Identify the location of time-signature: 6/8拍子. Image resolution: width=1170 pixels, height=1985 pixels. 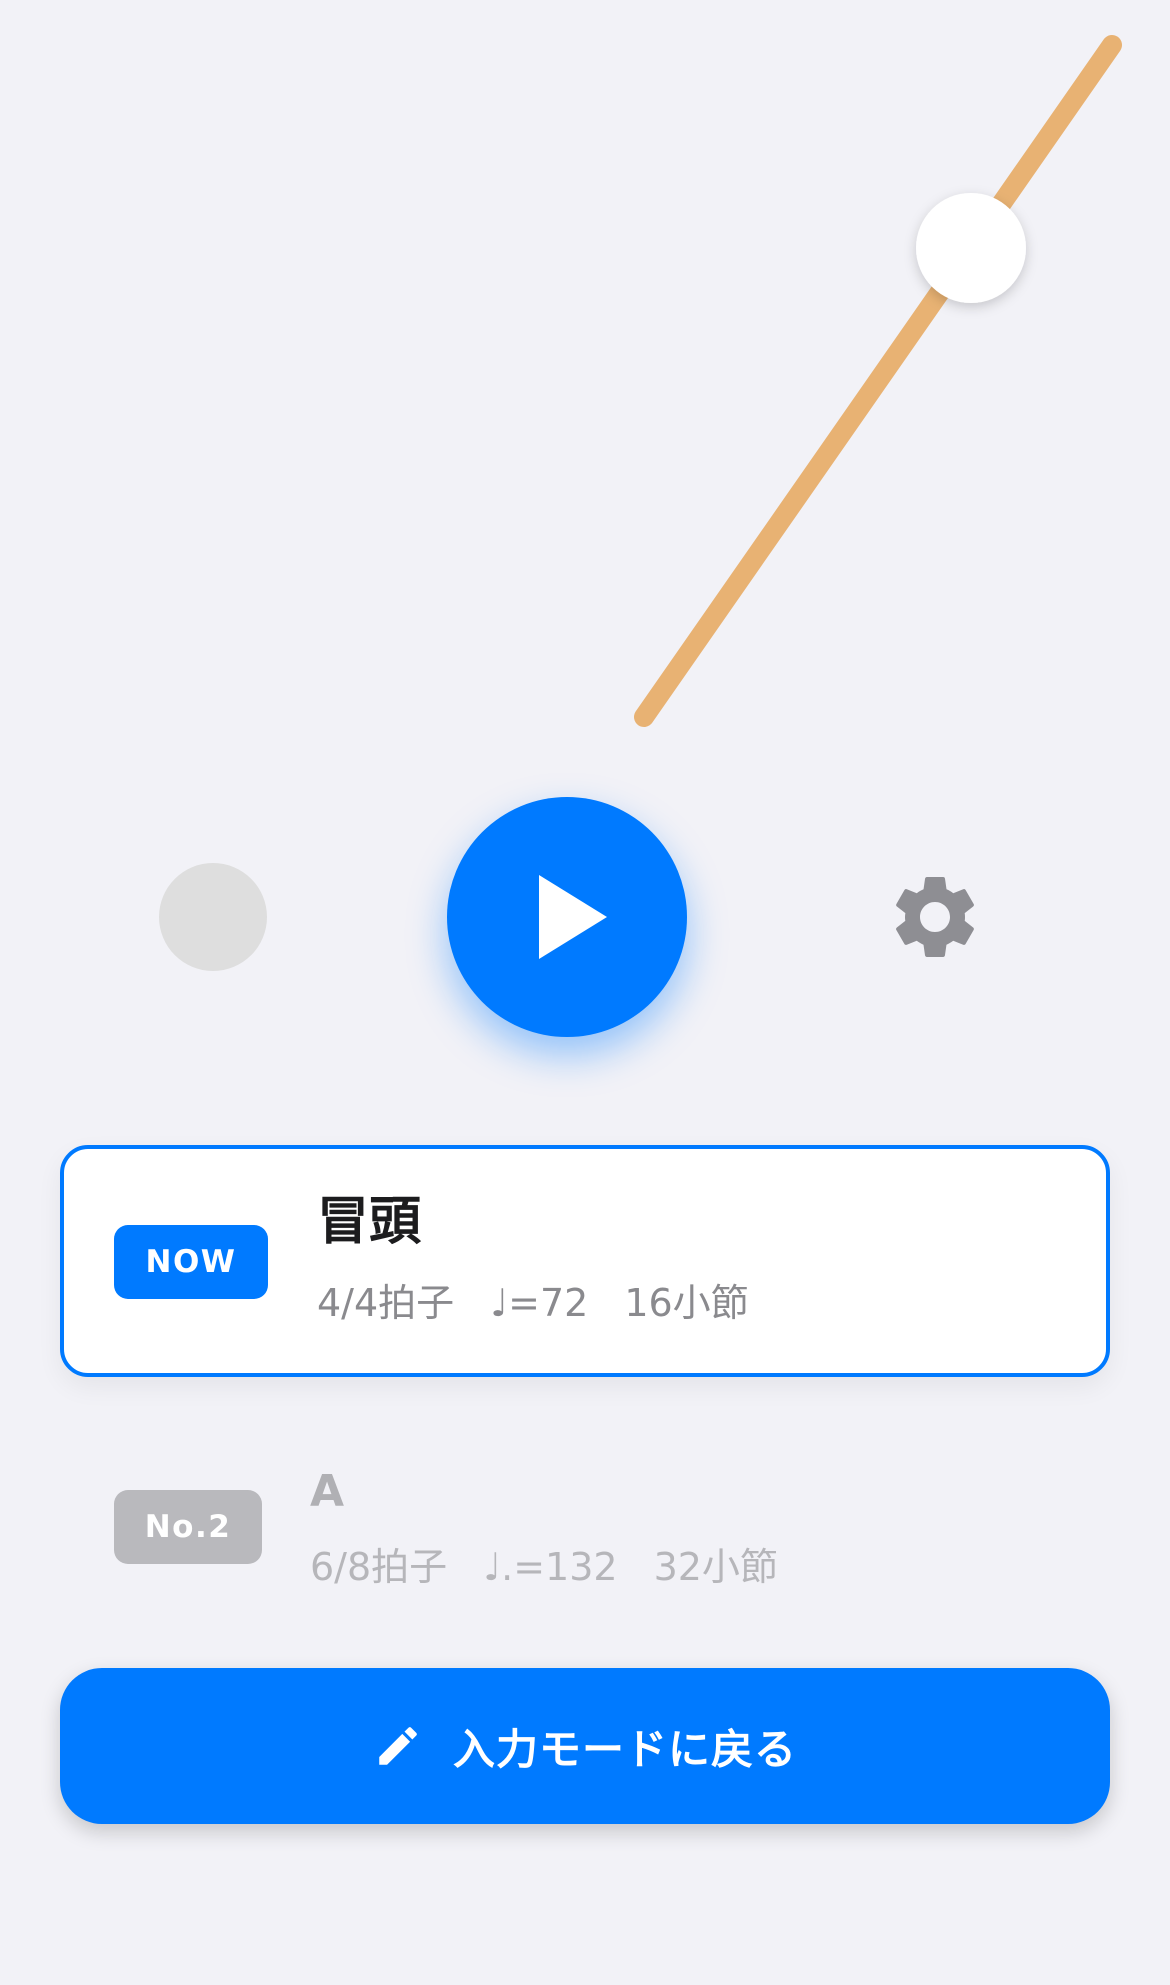
(379, 1567).